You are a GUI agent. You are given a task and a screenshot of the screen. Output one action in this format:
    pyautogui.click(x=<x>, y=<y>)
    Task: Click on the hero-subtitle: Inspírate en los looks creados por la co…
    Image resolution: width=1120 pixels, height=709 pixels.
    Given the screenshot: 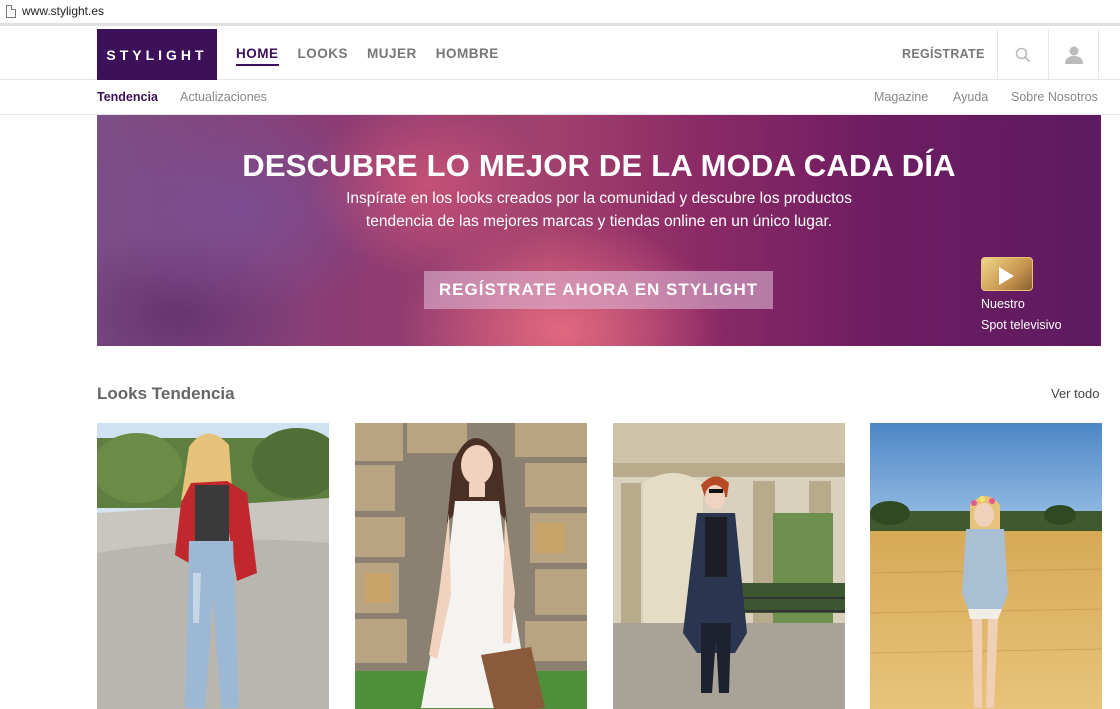 What is the action you would take?
    pyautogui.click(x=599, y=210)
    